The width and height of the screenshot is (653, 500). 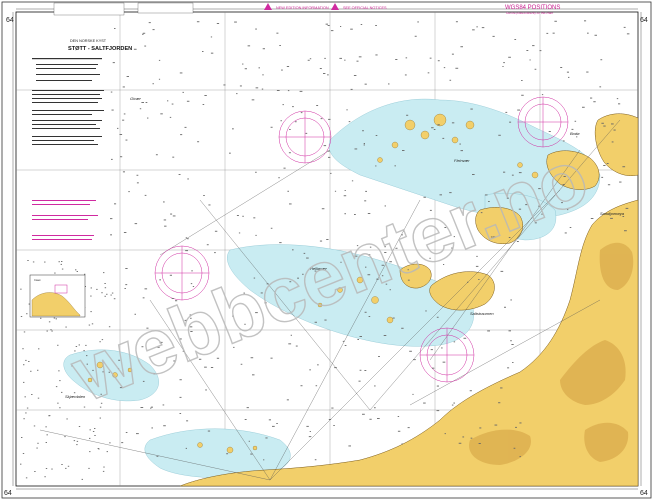 I want to click on place-name-saltstraumen: Saltstraumen, so click(x=482, y=313).